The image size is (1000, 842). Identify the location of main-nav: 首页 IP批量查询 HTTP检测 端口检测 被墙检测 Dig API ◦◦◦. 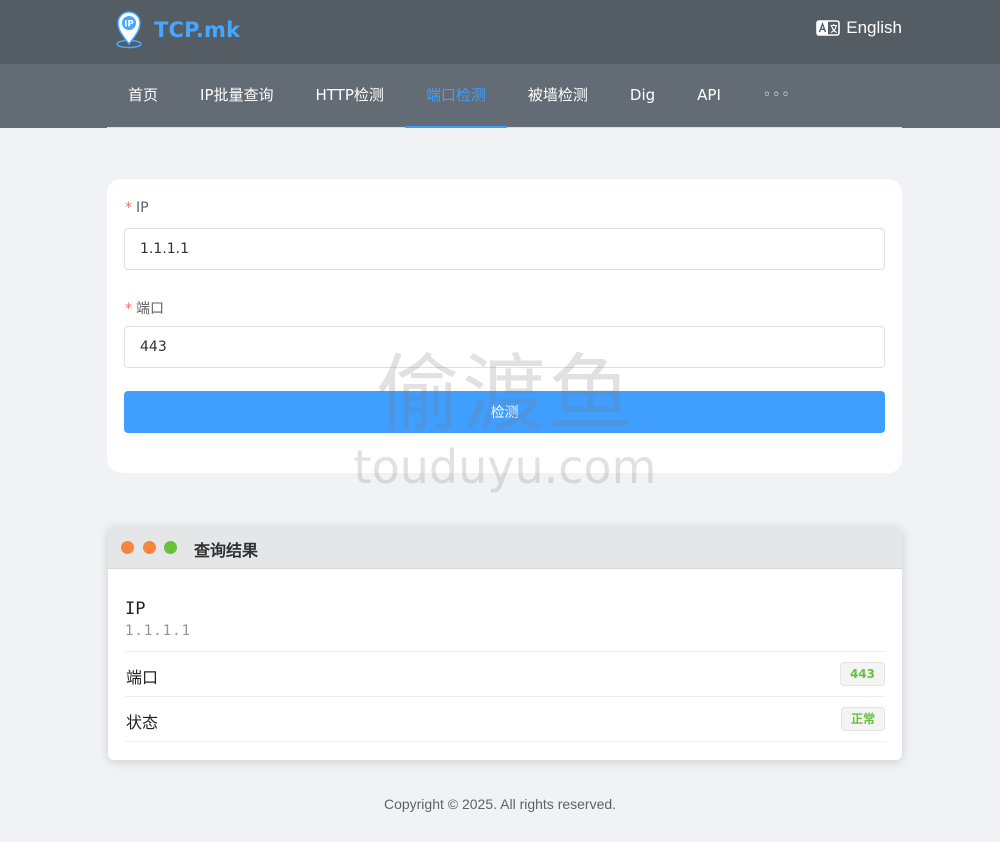
(500, 96).